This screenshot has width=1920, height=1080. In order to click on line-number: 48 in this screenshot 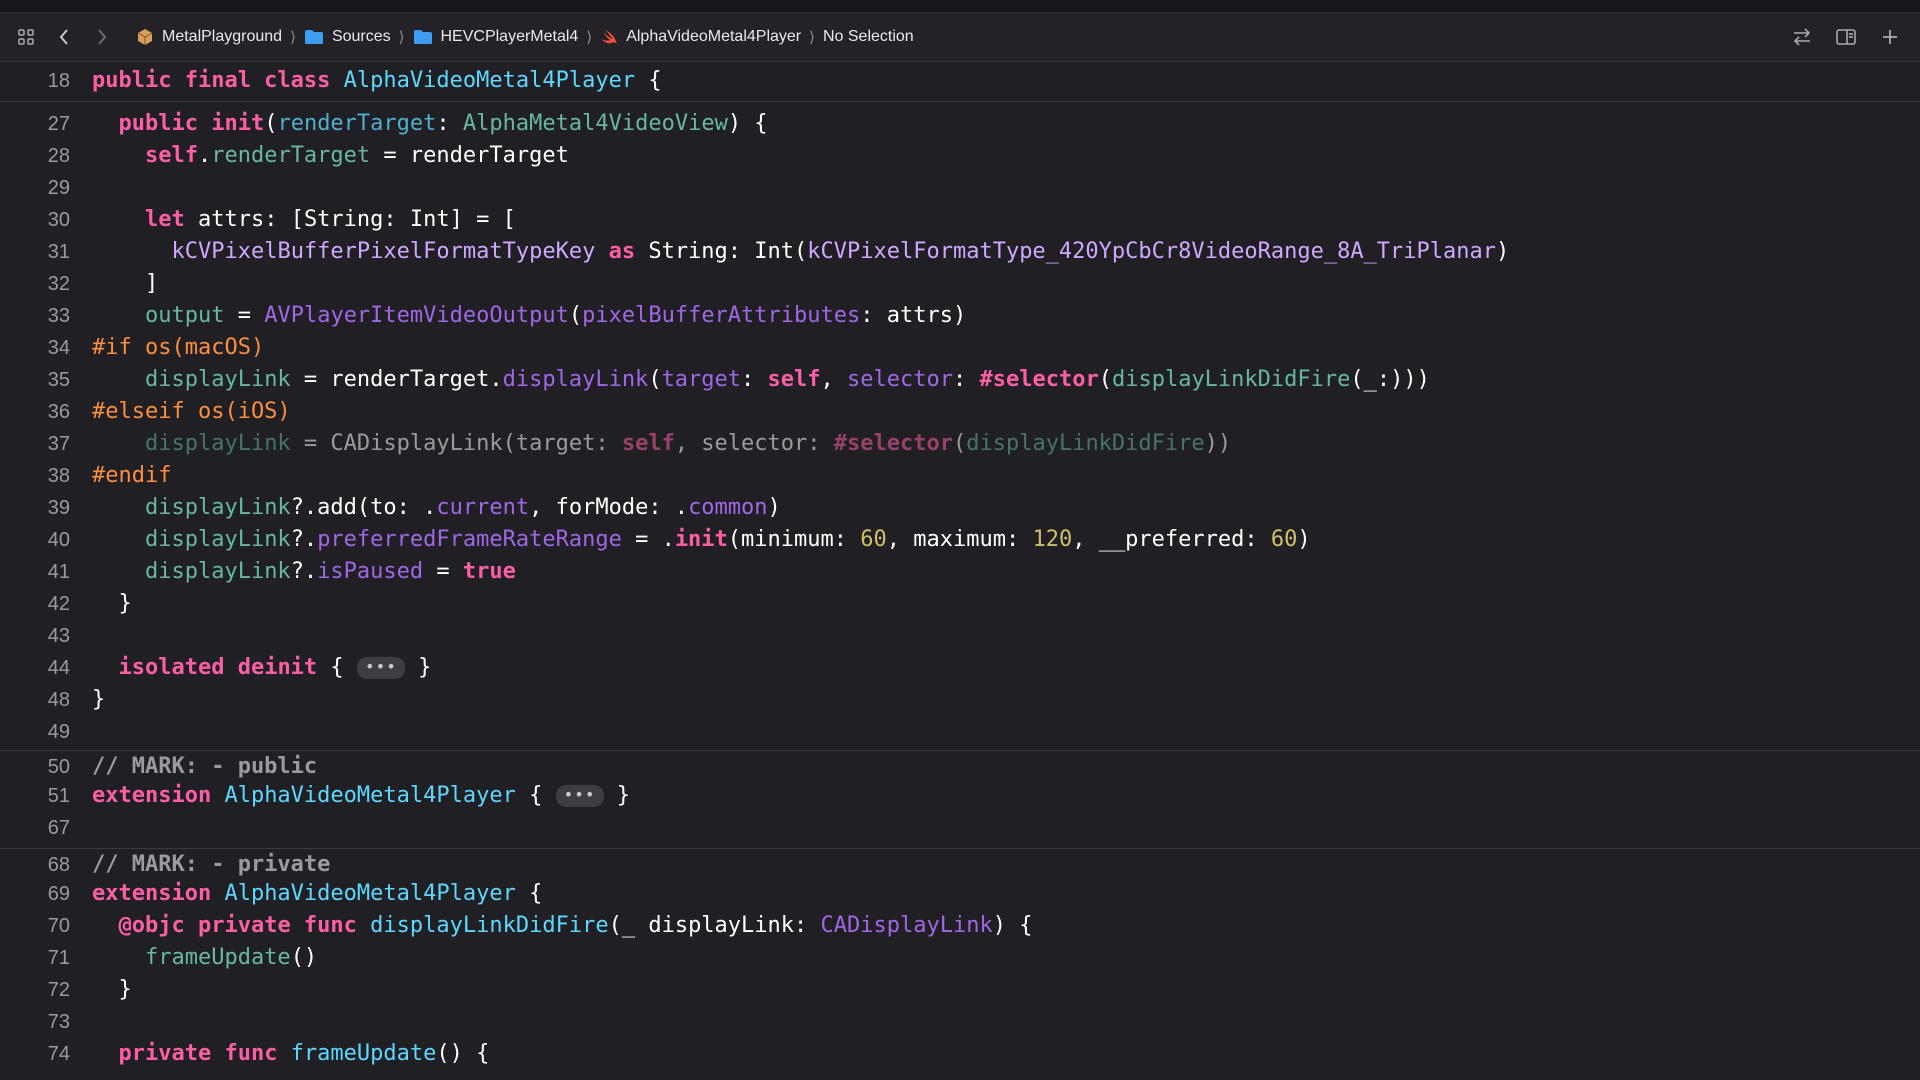, I will do `click(58, 700)`.